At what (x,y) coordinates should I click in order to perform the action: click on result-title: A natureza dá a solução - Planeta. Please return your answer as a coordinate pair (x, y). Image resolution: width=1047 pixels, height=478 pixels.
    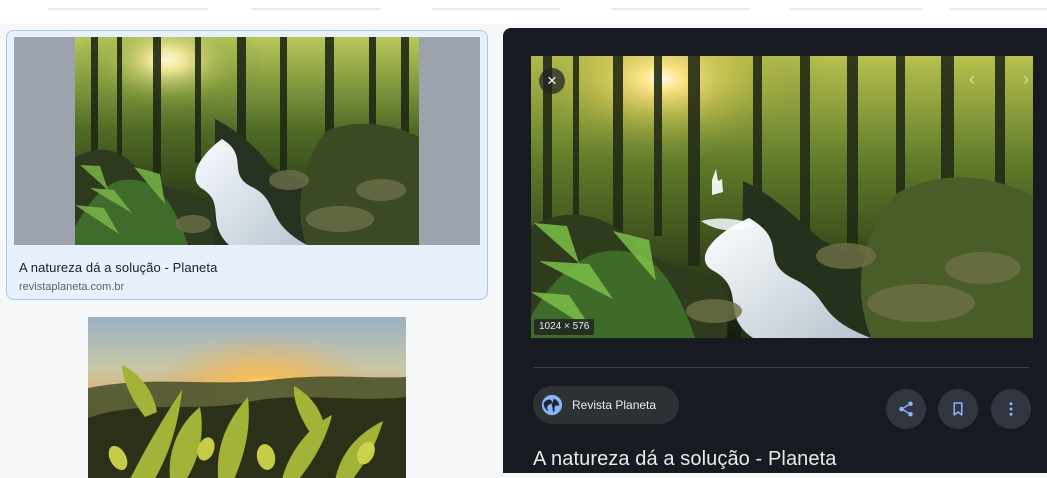
    Looking at the image, I should click on (118, 267).